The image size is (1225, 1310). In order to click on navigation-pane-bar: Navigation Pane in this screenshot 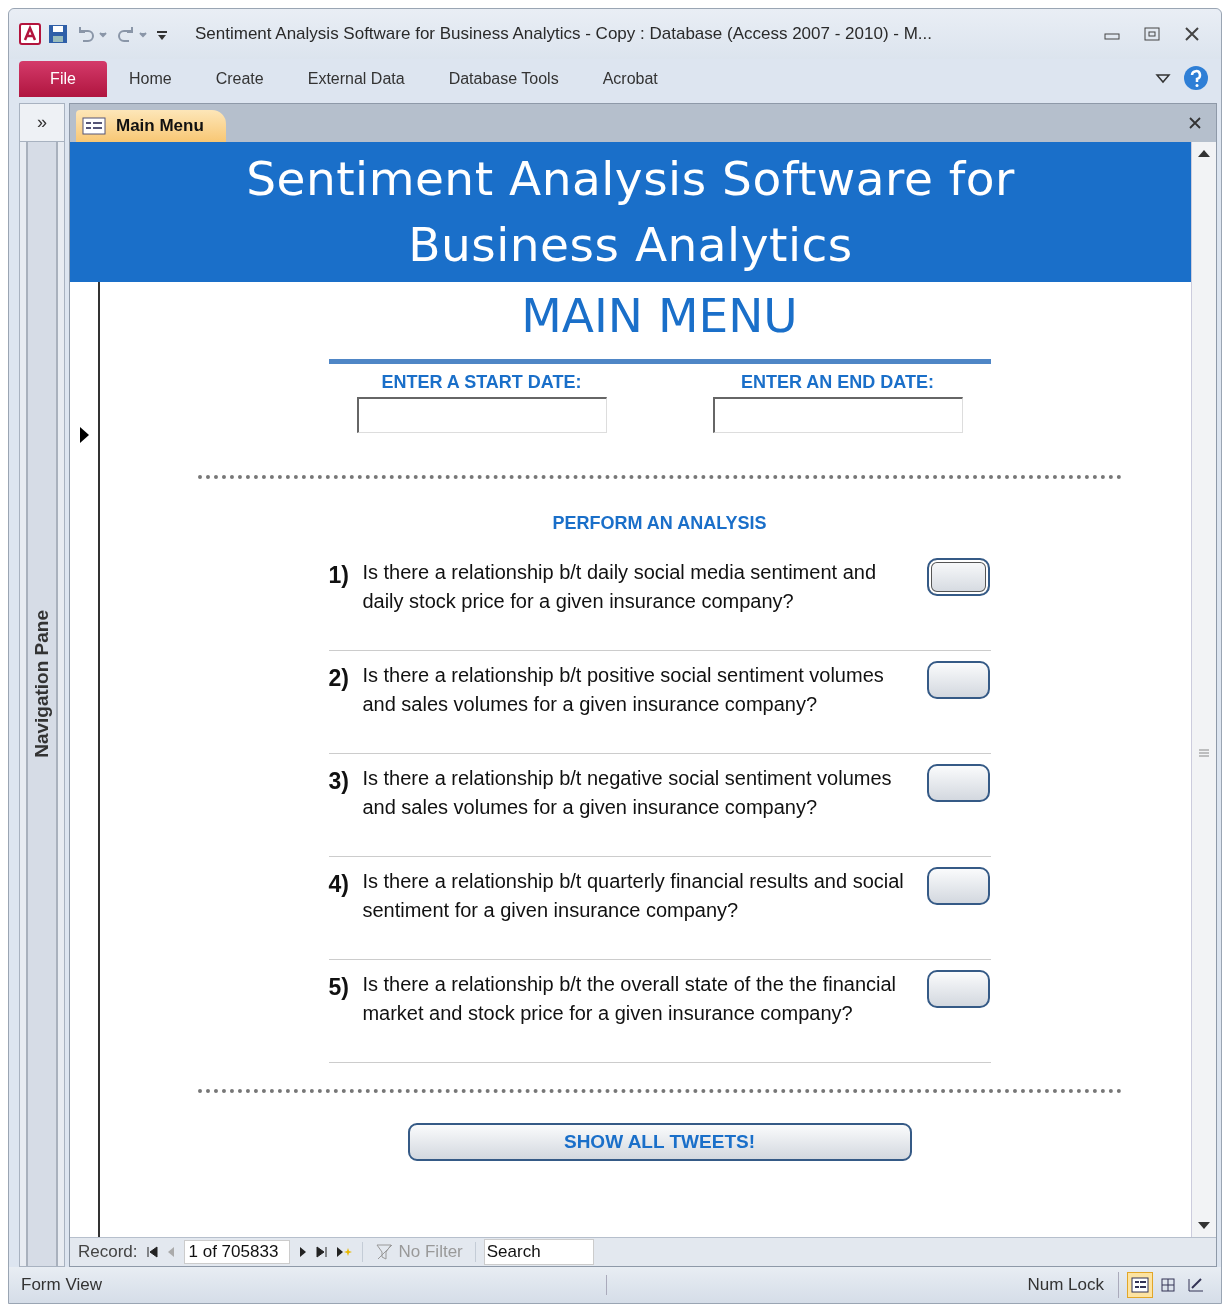, I will do `click(42, 704)`.